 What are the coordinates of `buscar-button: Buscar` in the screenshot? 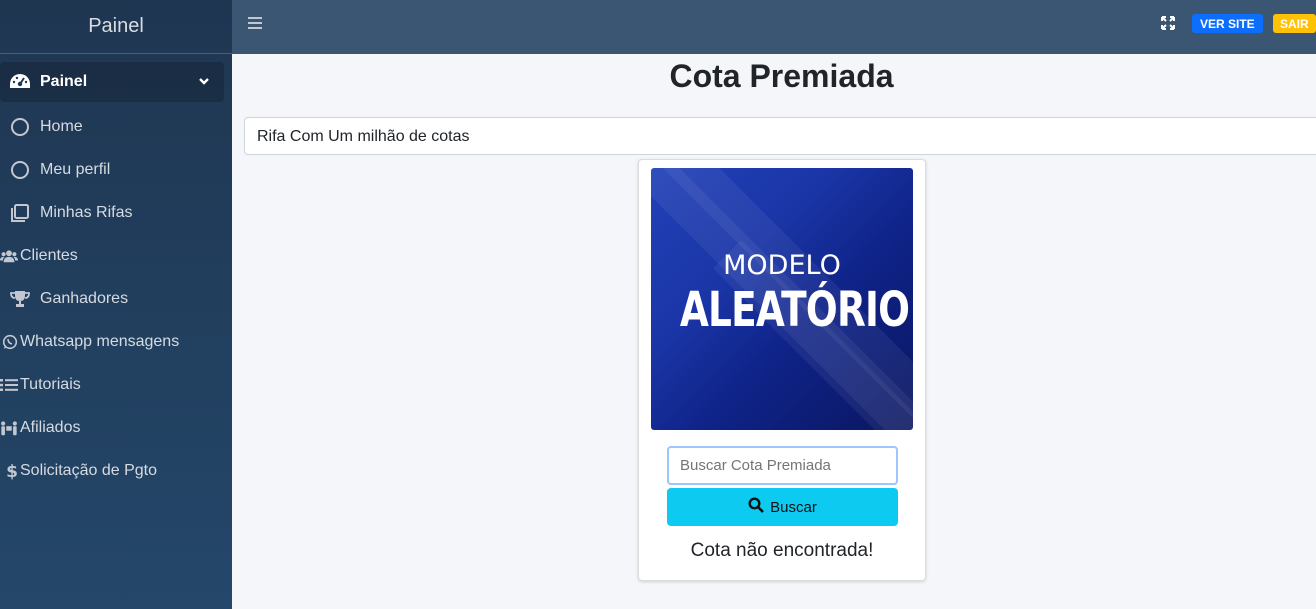 It's located at (782, 507).